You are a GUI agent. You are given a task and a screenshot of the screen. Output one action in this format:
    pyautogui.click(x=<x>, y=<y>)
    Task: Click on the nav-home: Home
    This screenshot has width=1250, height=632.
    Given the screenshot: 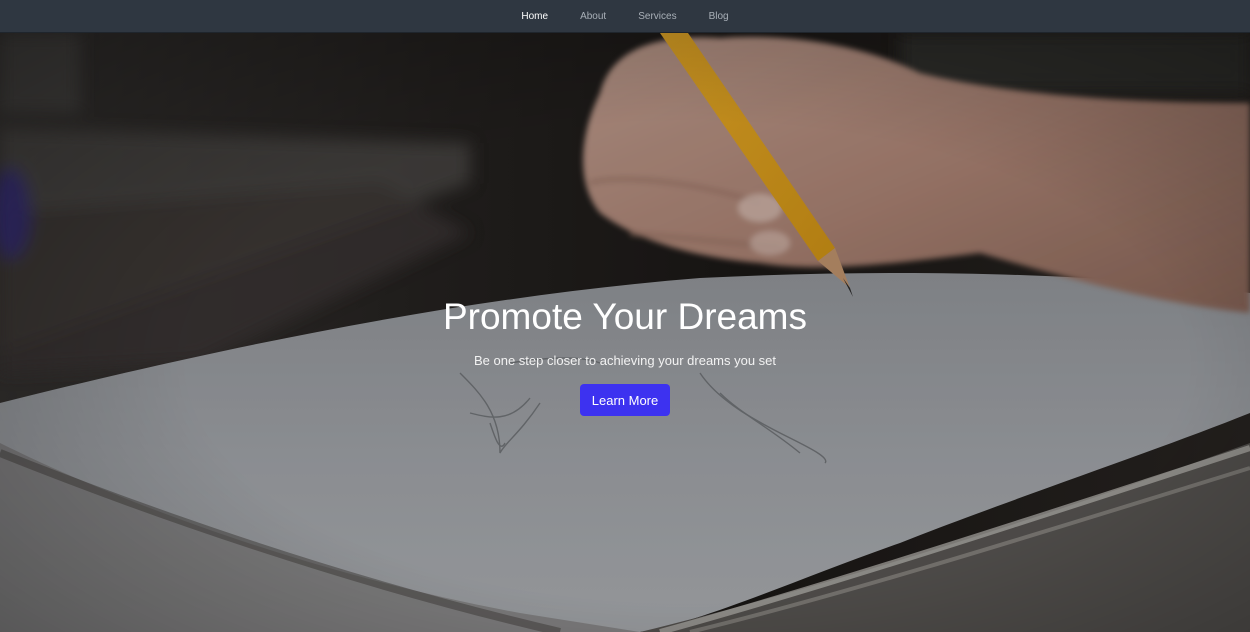 What is the action you would take?
    pyautogui.click(x=534, y=16)
    